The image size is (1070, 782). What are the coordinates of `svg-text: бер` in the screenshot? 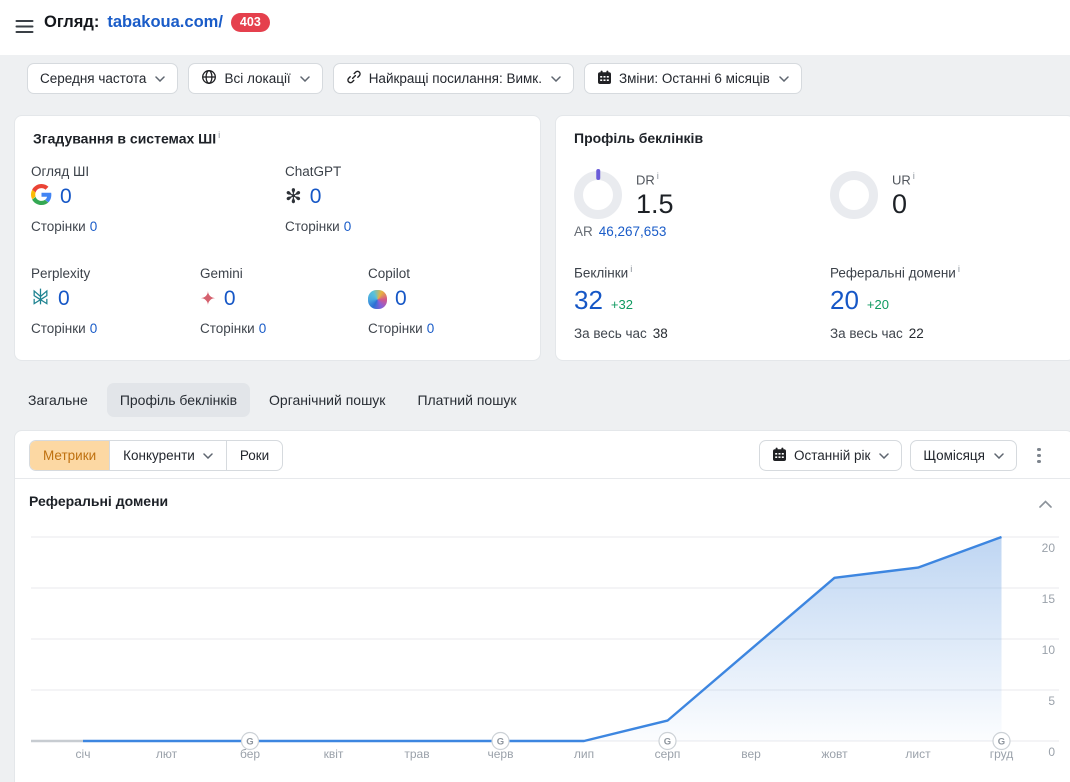 It's located at (250, 754).